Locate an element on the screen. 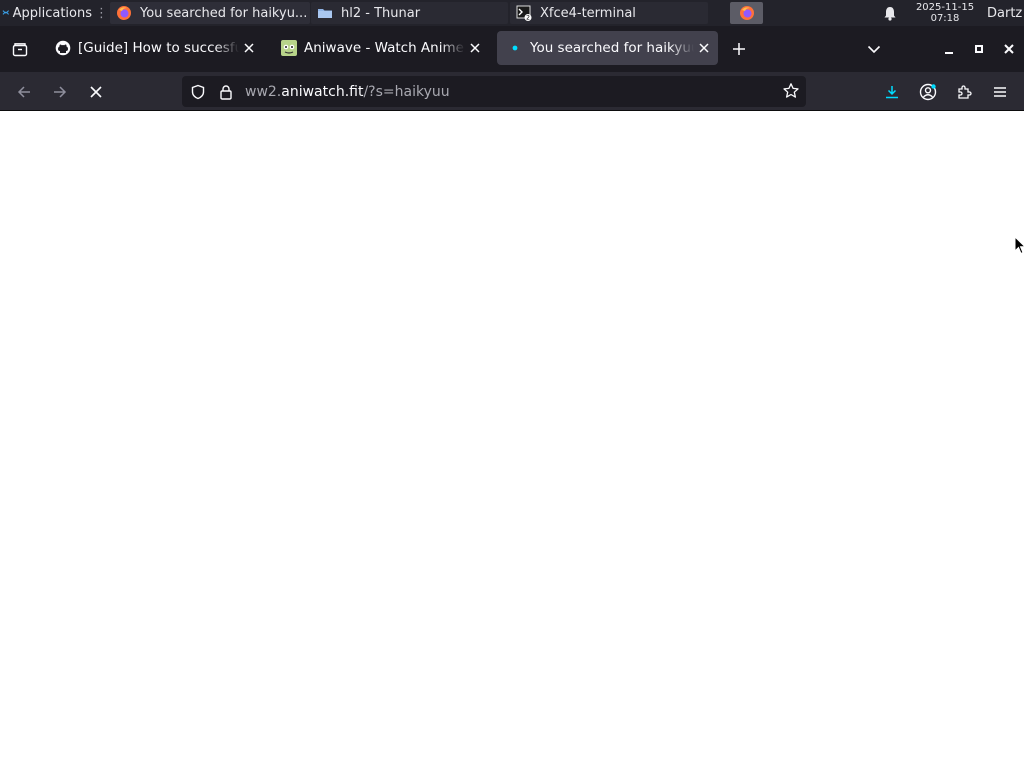 Image resolution: width=1024 pixels, height=768 pixels. url-host-prefix: ww2. is located at coordinates (263, 91).